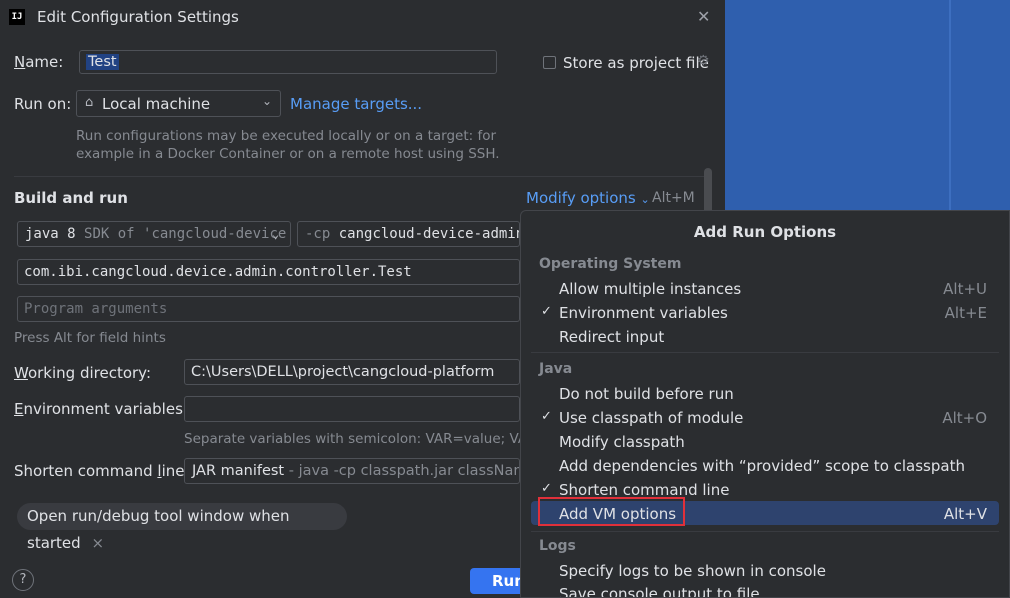 The width and height of the screenshot is (1010, 598). I want to click on option-do-not-build: Do not build before run, so click(646, 394).